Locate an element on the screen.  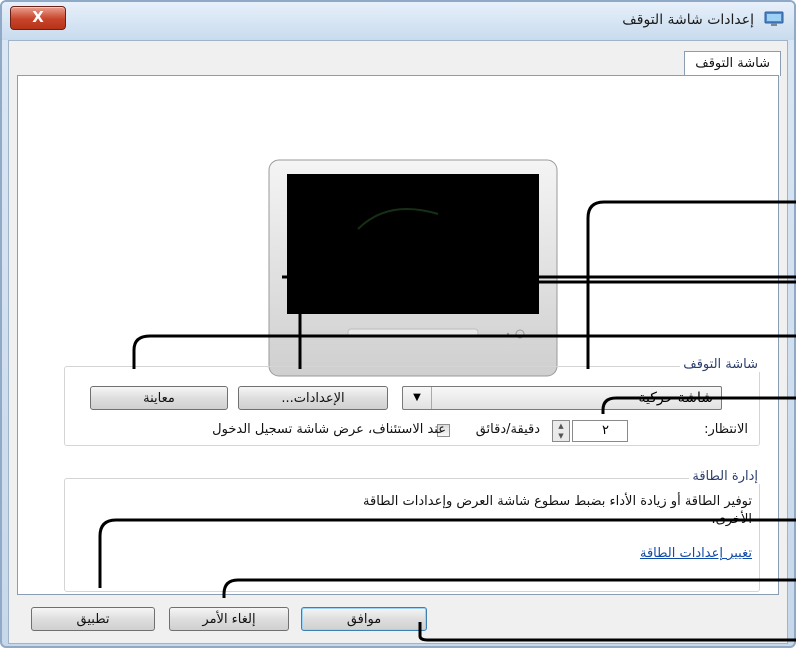
wait-minutes-value: ٢ is located at coordinates (605, 430).